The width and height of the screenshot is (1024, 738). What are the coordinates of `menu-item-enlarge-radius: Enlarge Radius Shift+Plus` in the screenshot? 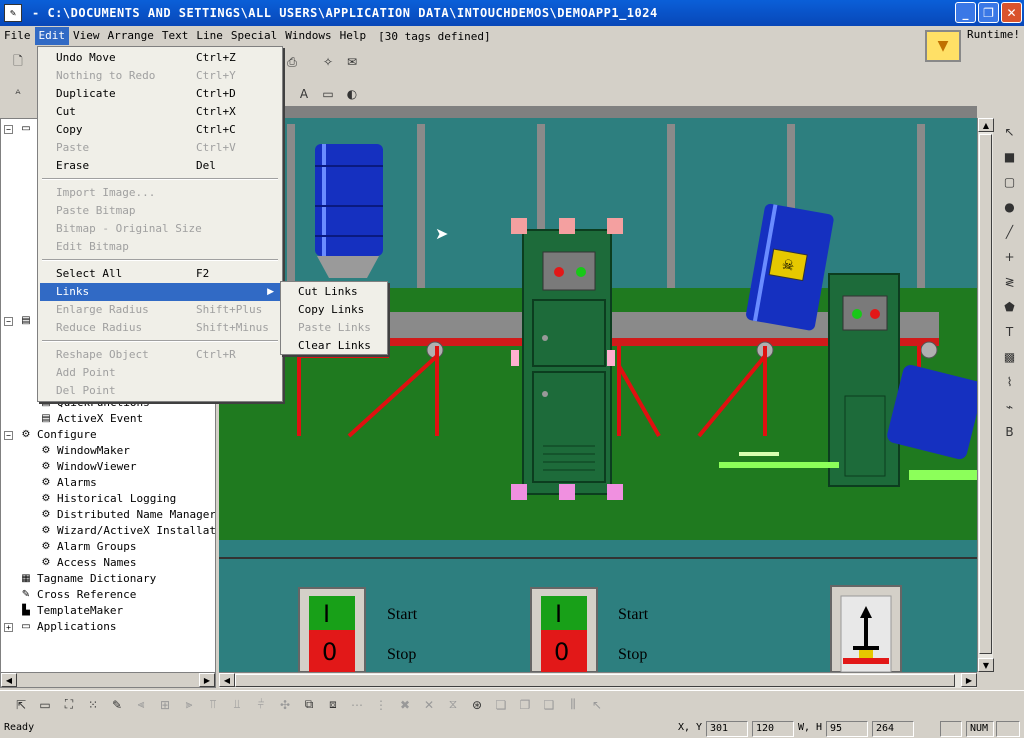 It's located at (160, 310).